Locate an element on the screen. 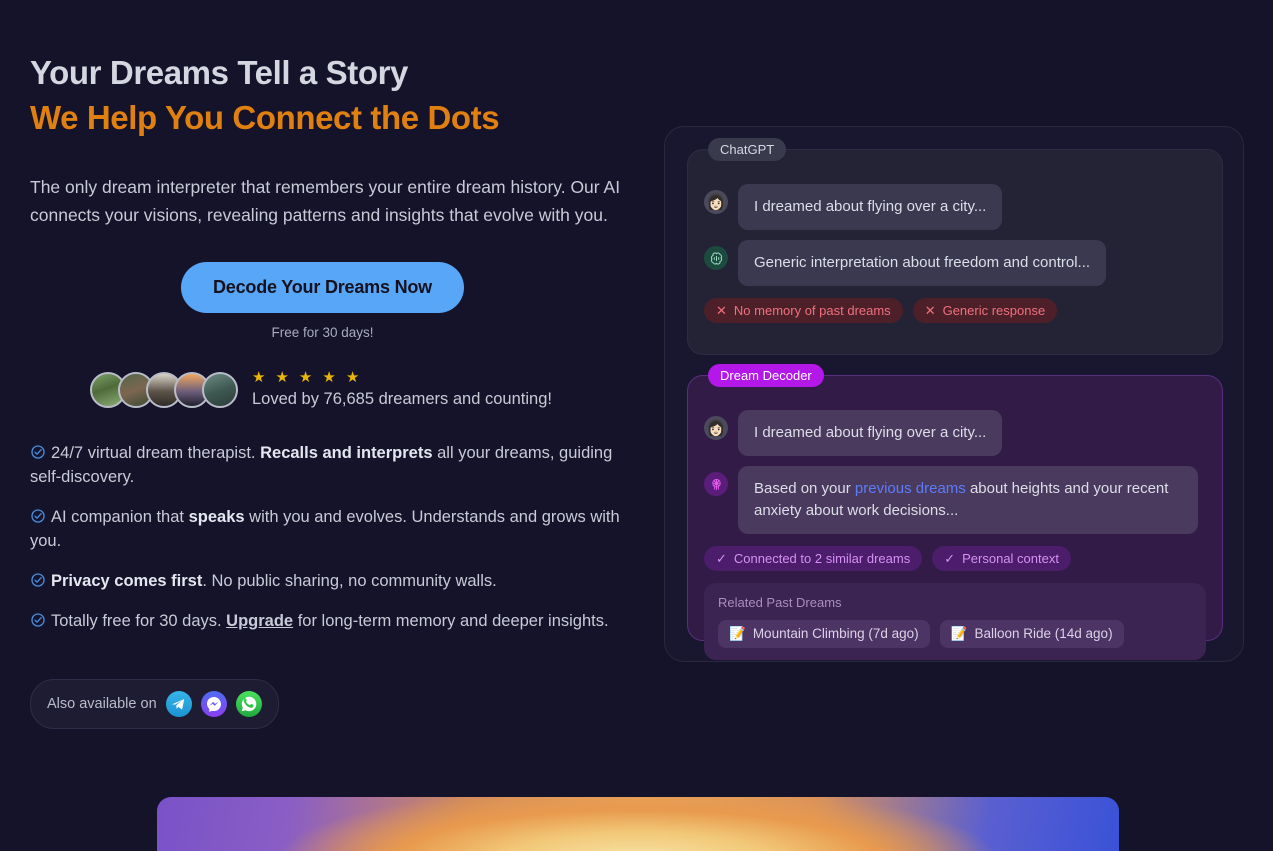  also-available-label: Also available on is located at coordinates (102, 704).